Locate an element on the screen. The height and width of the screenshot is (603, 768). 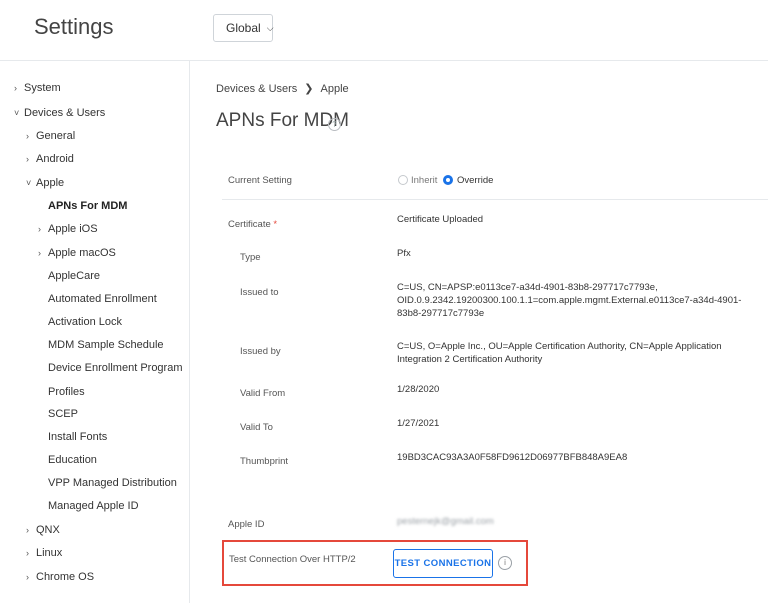
sidebar-item-label: Android is located at coordinates (55, 159).